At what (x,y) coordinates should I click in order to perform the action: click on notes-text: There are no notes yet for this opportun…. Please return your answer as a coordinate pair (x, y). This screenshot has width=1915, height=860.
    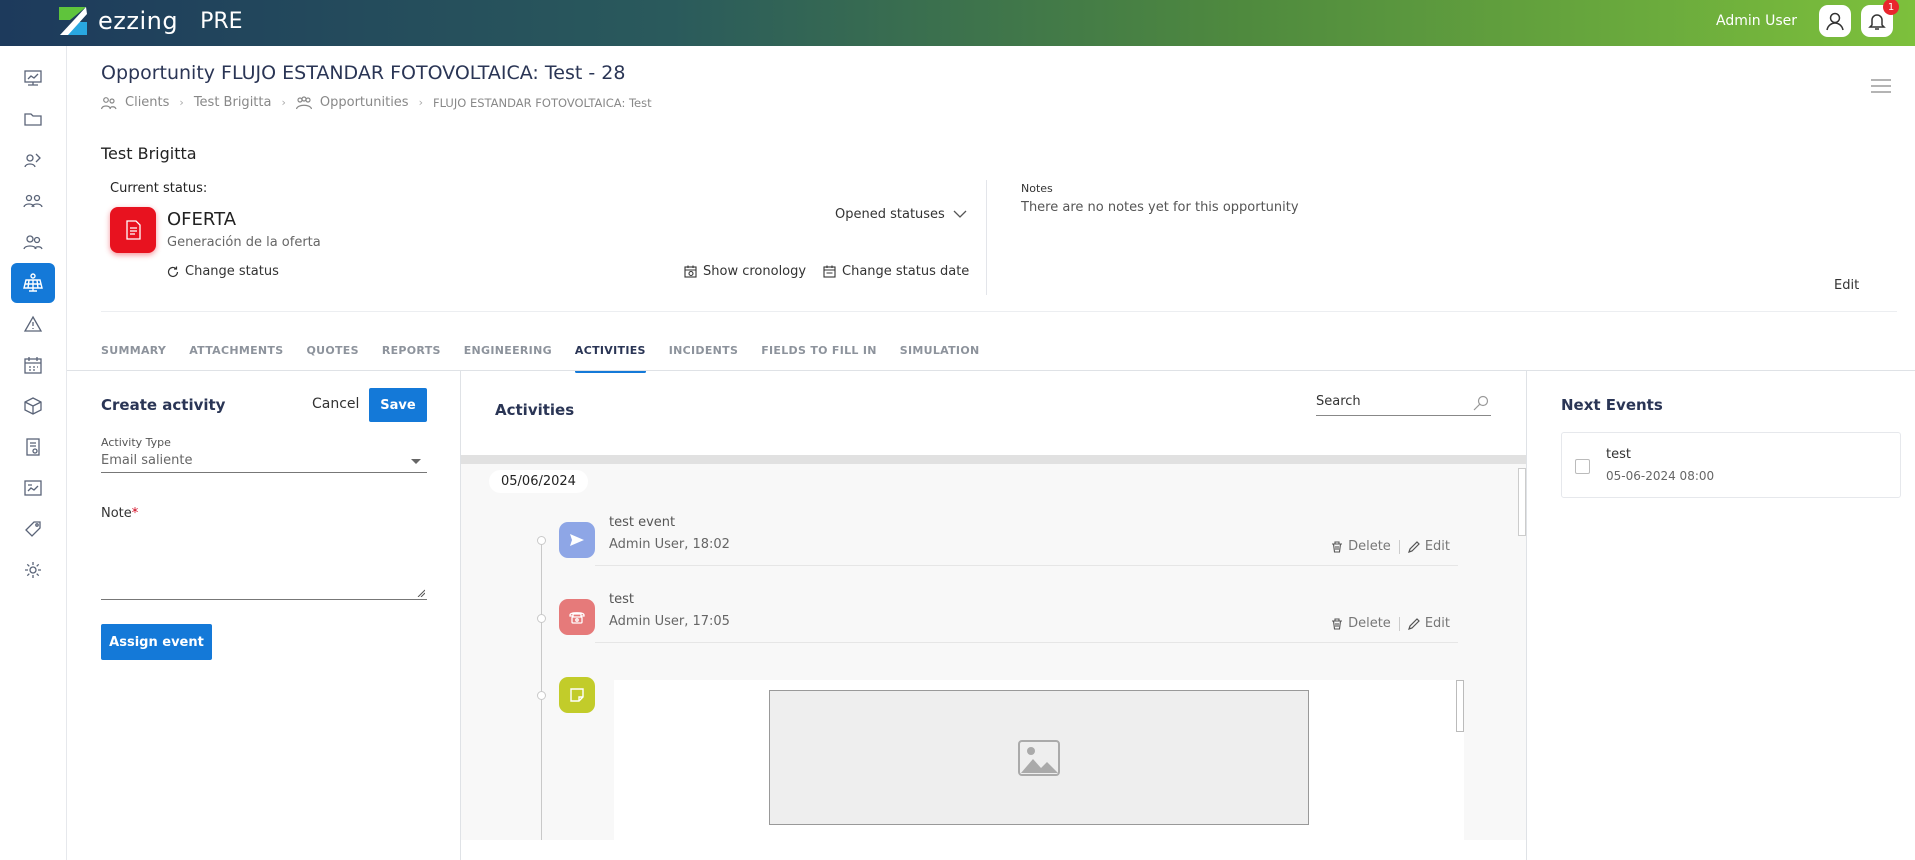
    Looking at the image, I should click on (1160, 207).